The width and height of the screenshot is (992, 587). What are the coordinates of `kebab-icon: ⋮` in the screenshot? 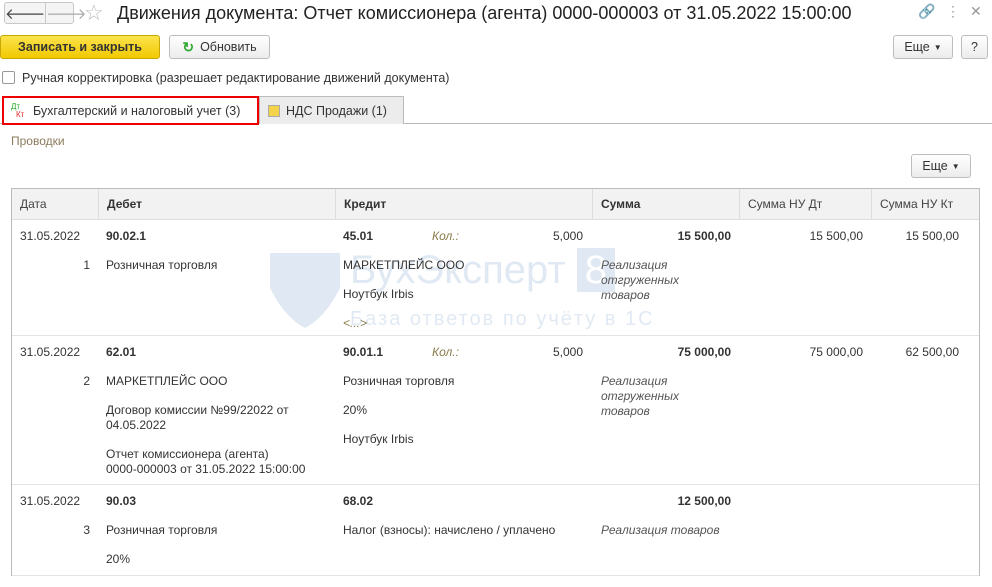 It's located at (953, 11).